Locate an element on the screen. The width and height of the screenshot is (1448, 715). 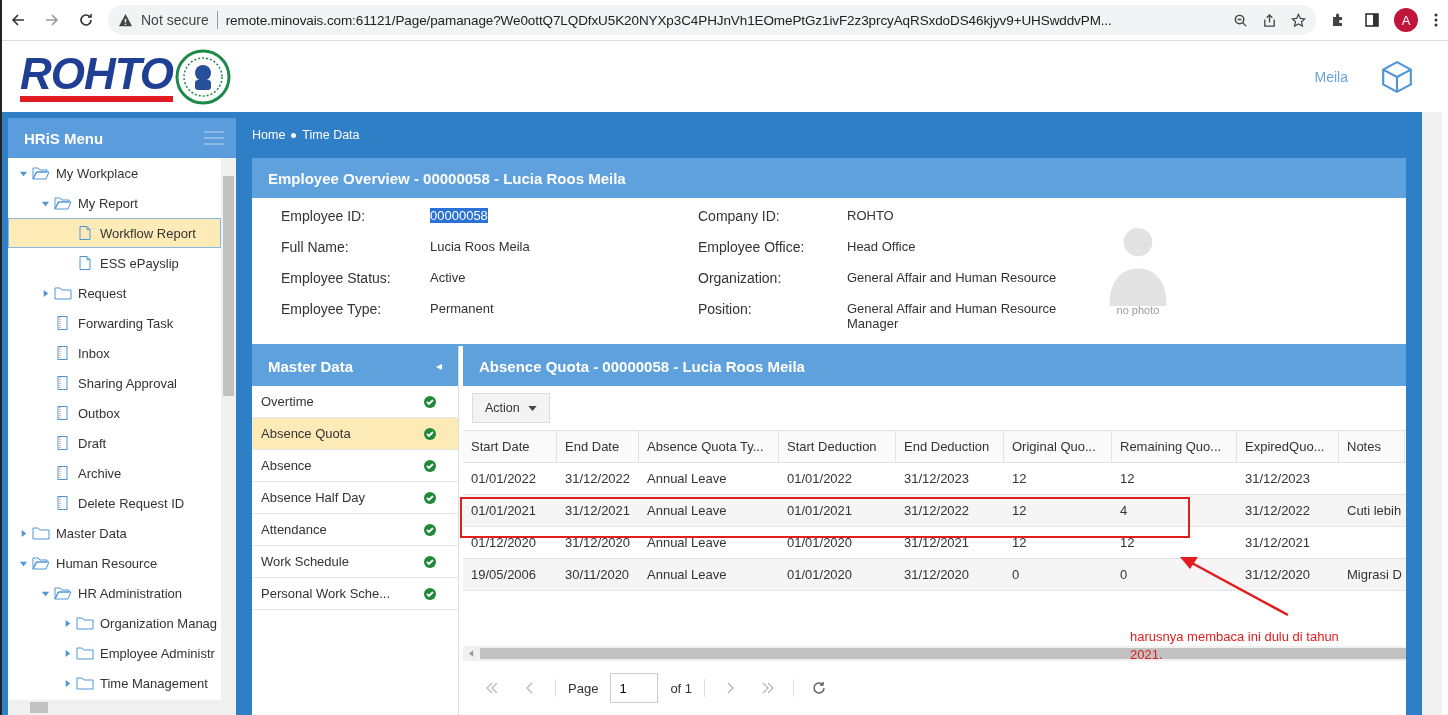
category-list-item: Absence Half Day is located at coordinates (355, 498).